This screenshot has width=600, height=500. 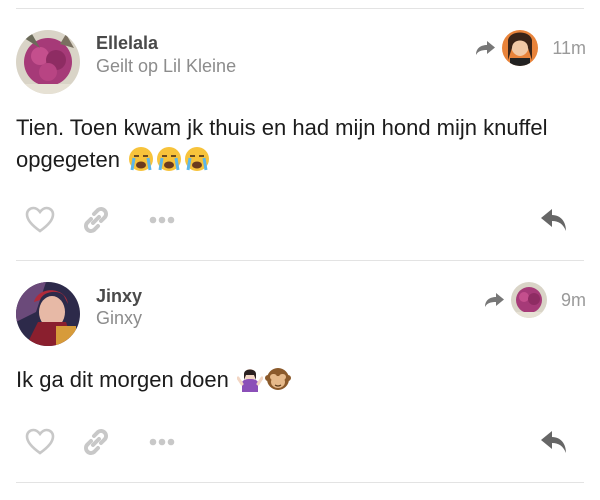 I want to click on person-shrugging-icon, so click(x=250, y=379).